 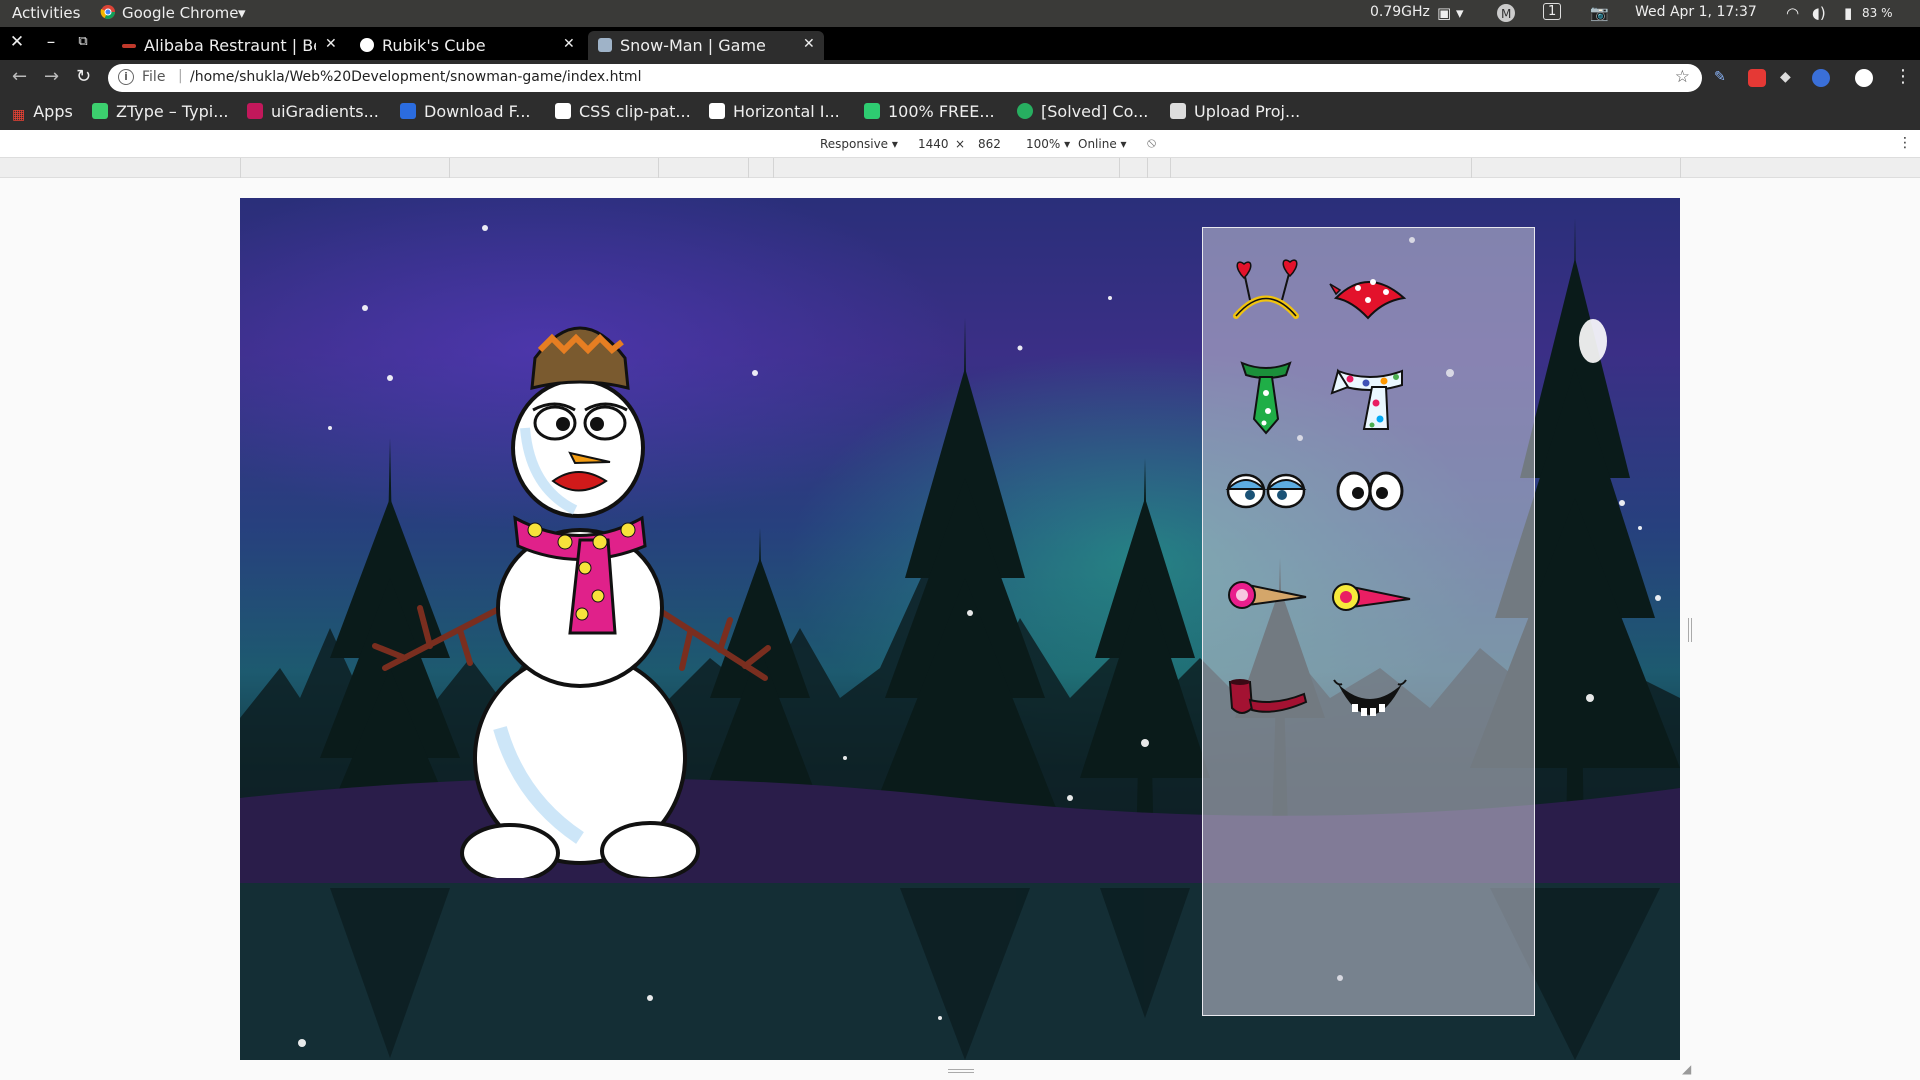 I want to click on chrome-menu-icon: ⋮, so click(x=1903, y=77).